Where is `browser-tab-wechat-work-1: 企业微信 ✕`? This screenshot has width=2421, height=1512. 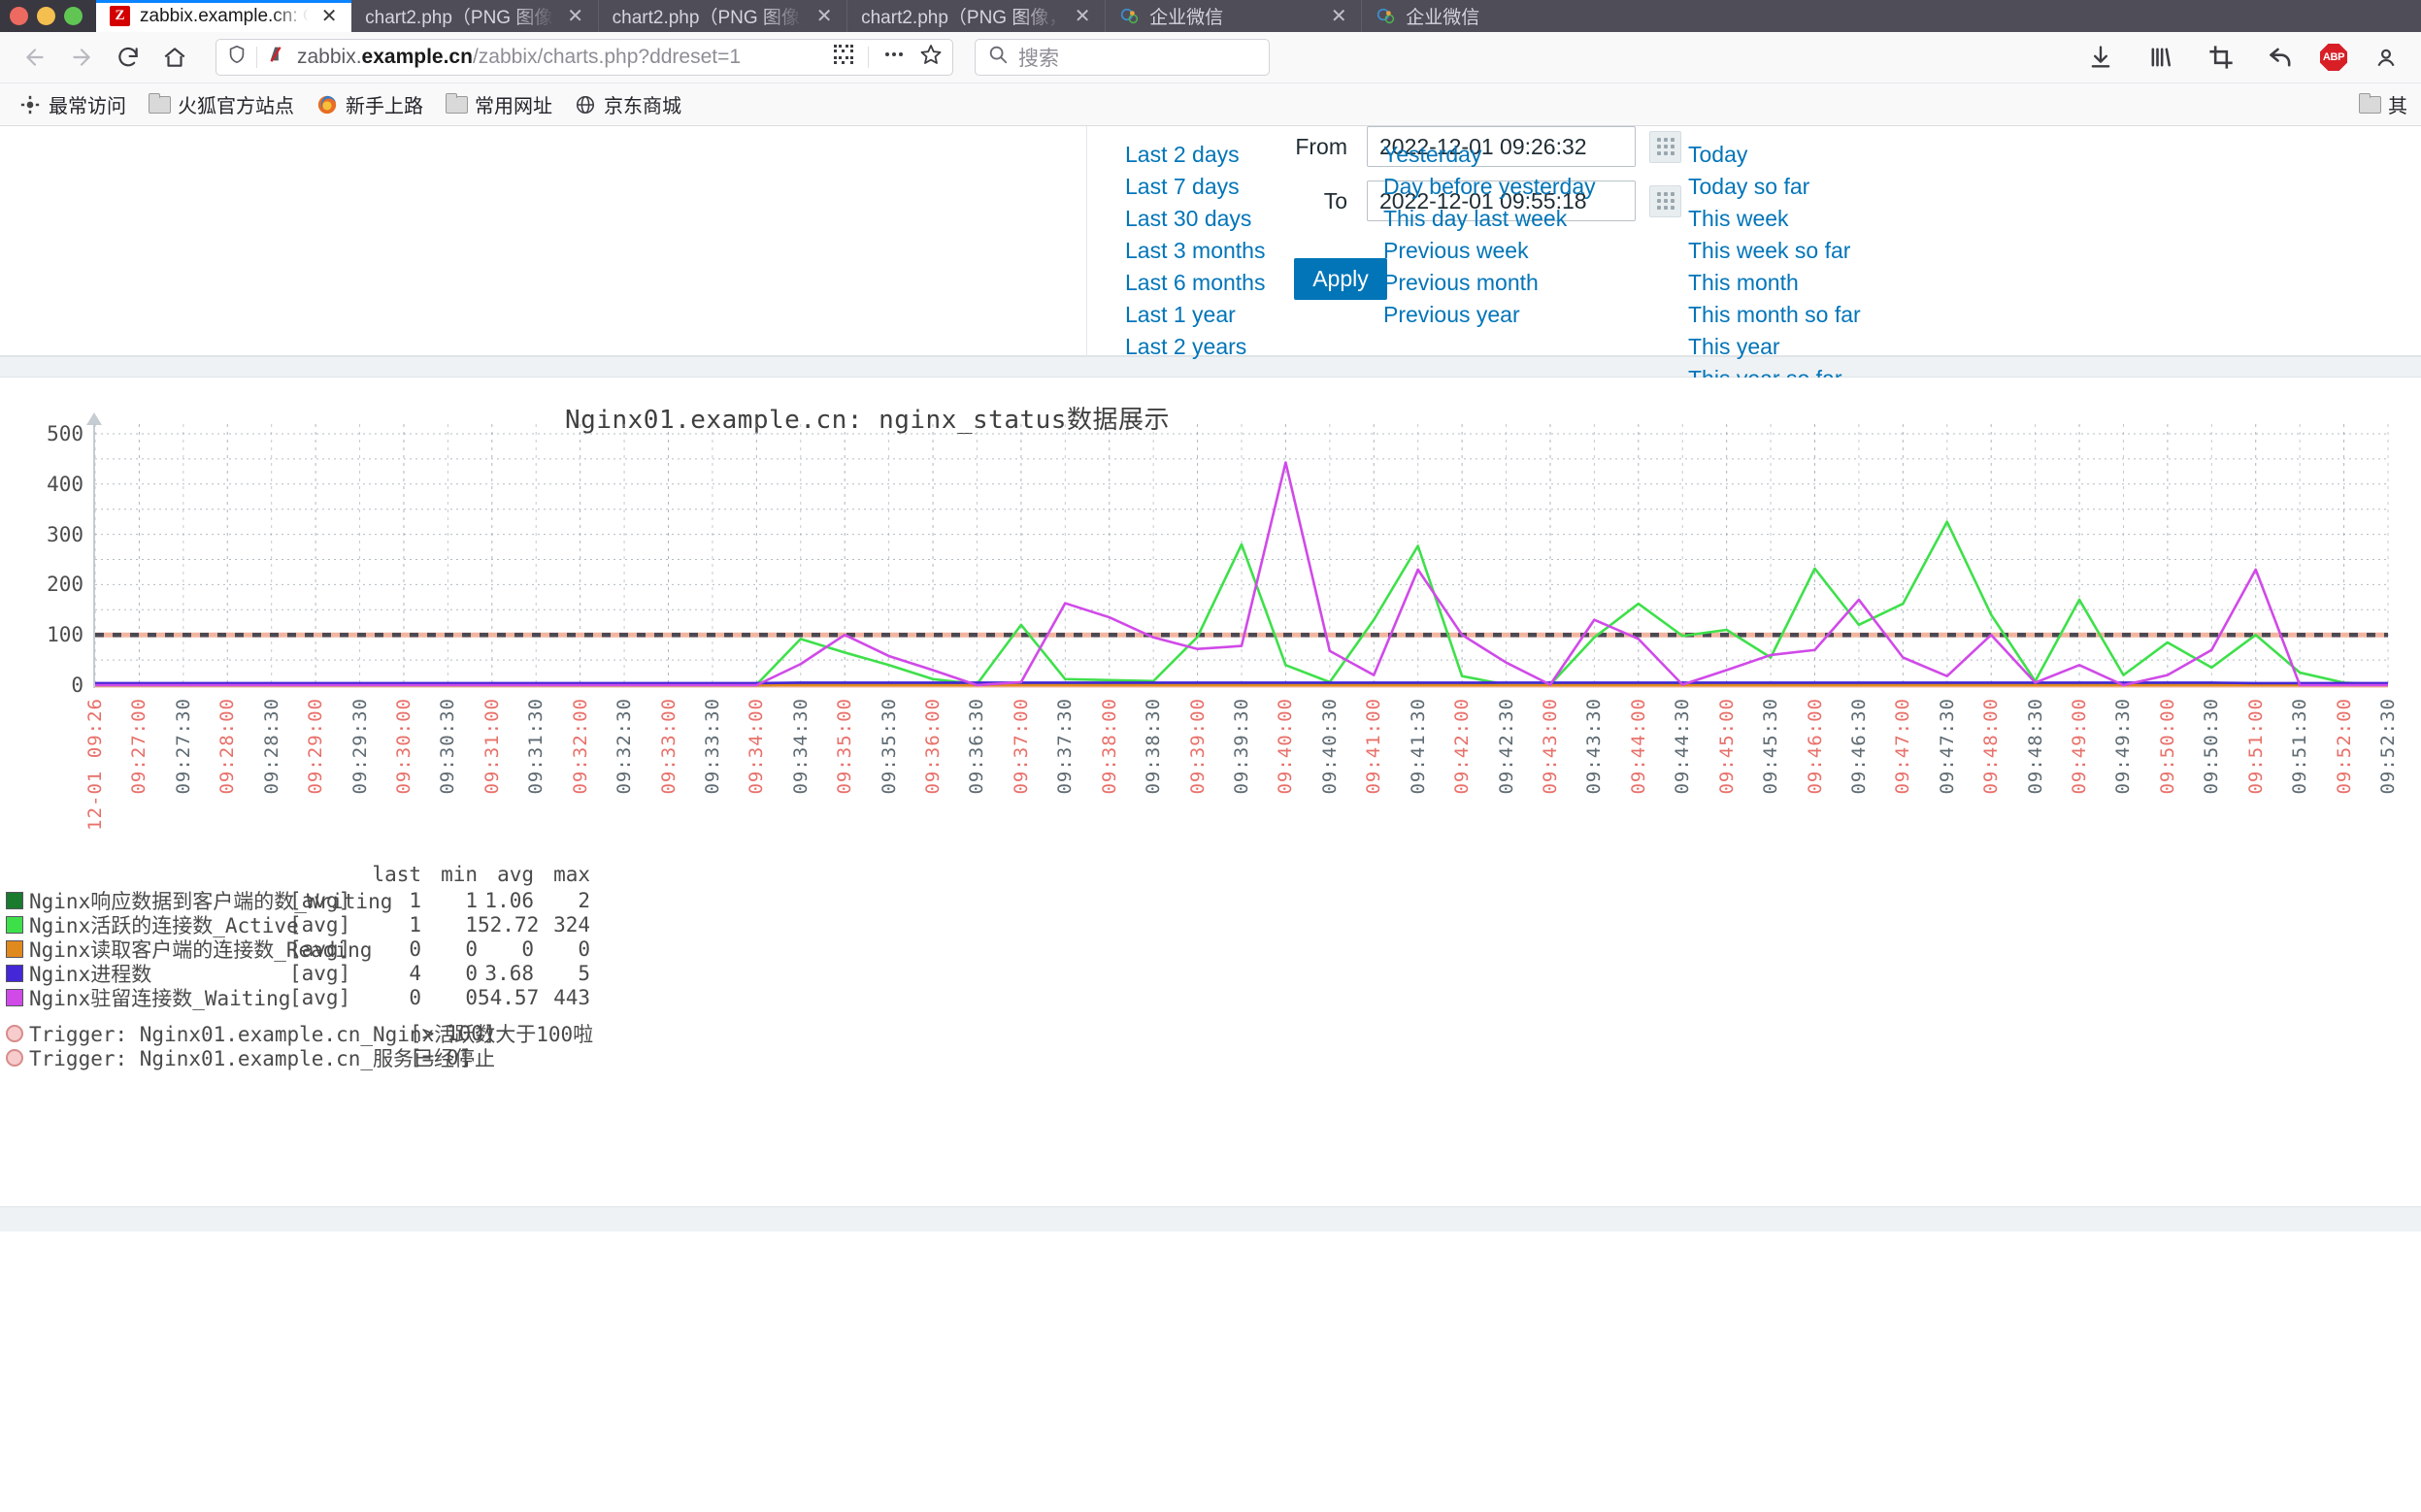
browser-tab-wechat-work-1: 企业微信 ✕ is located at coordinates (1234, 16).